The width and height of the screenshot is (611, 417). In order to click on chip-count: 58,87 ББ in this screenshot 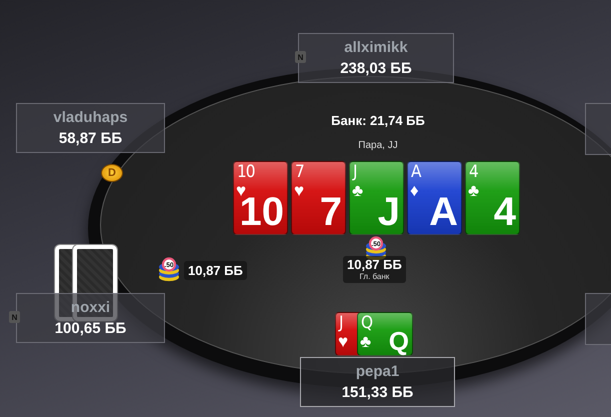, I will do `click(90, 138)`.